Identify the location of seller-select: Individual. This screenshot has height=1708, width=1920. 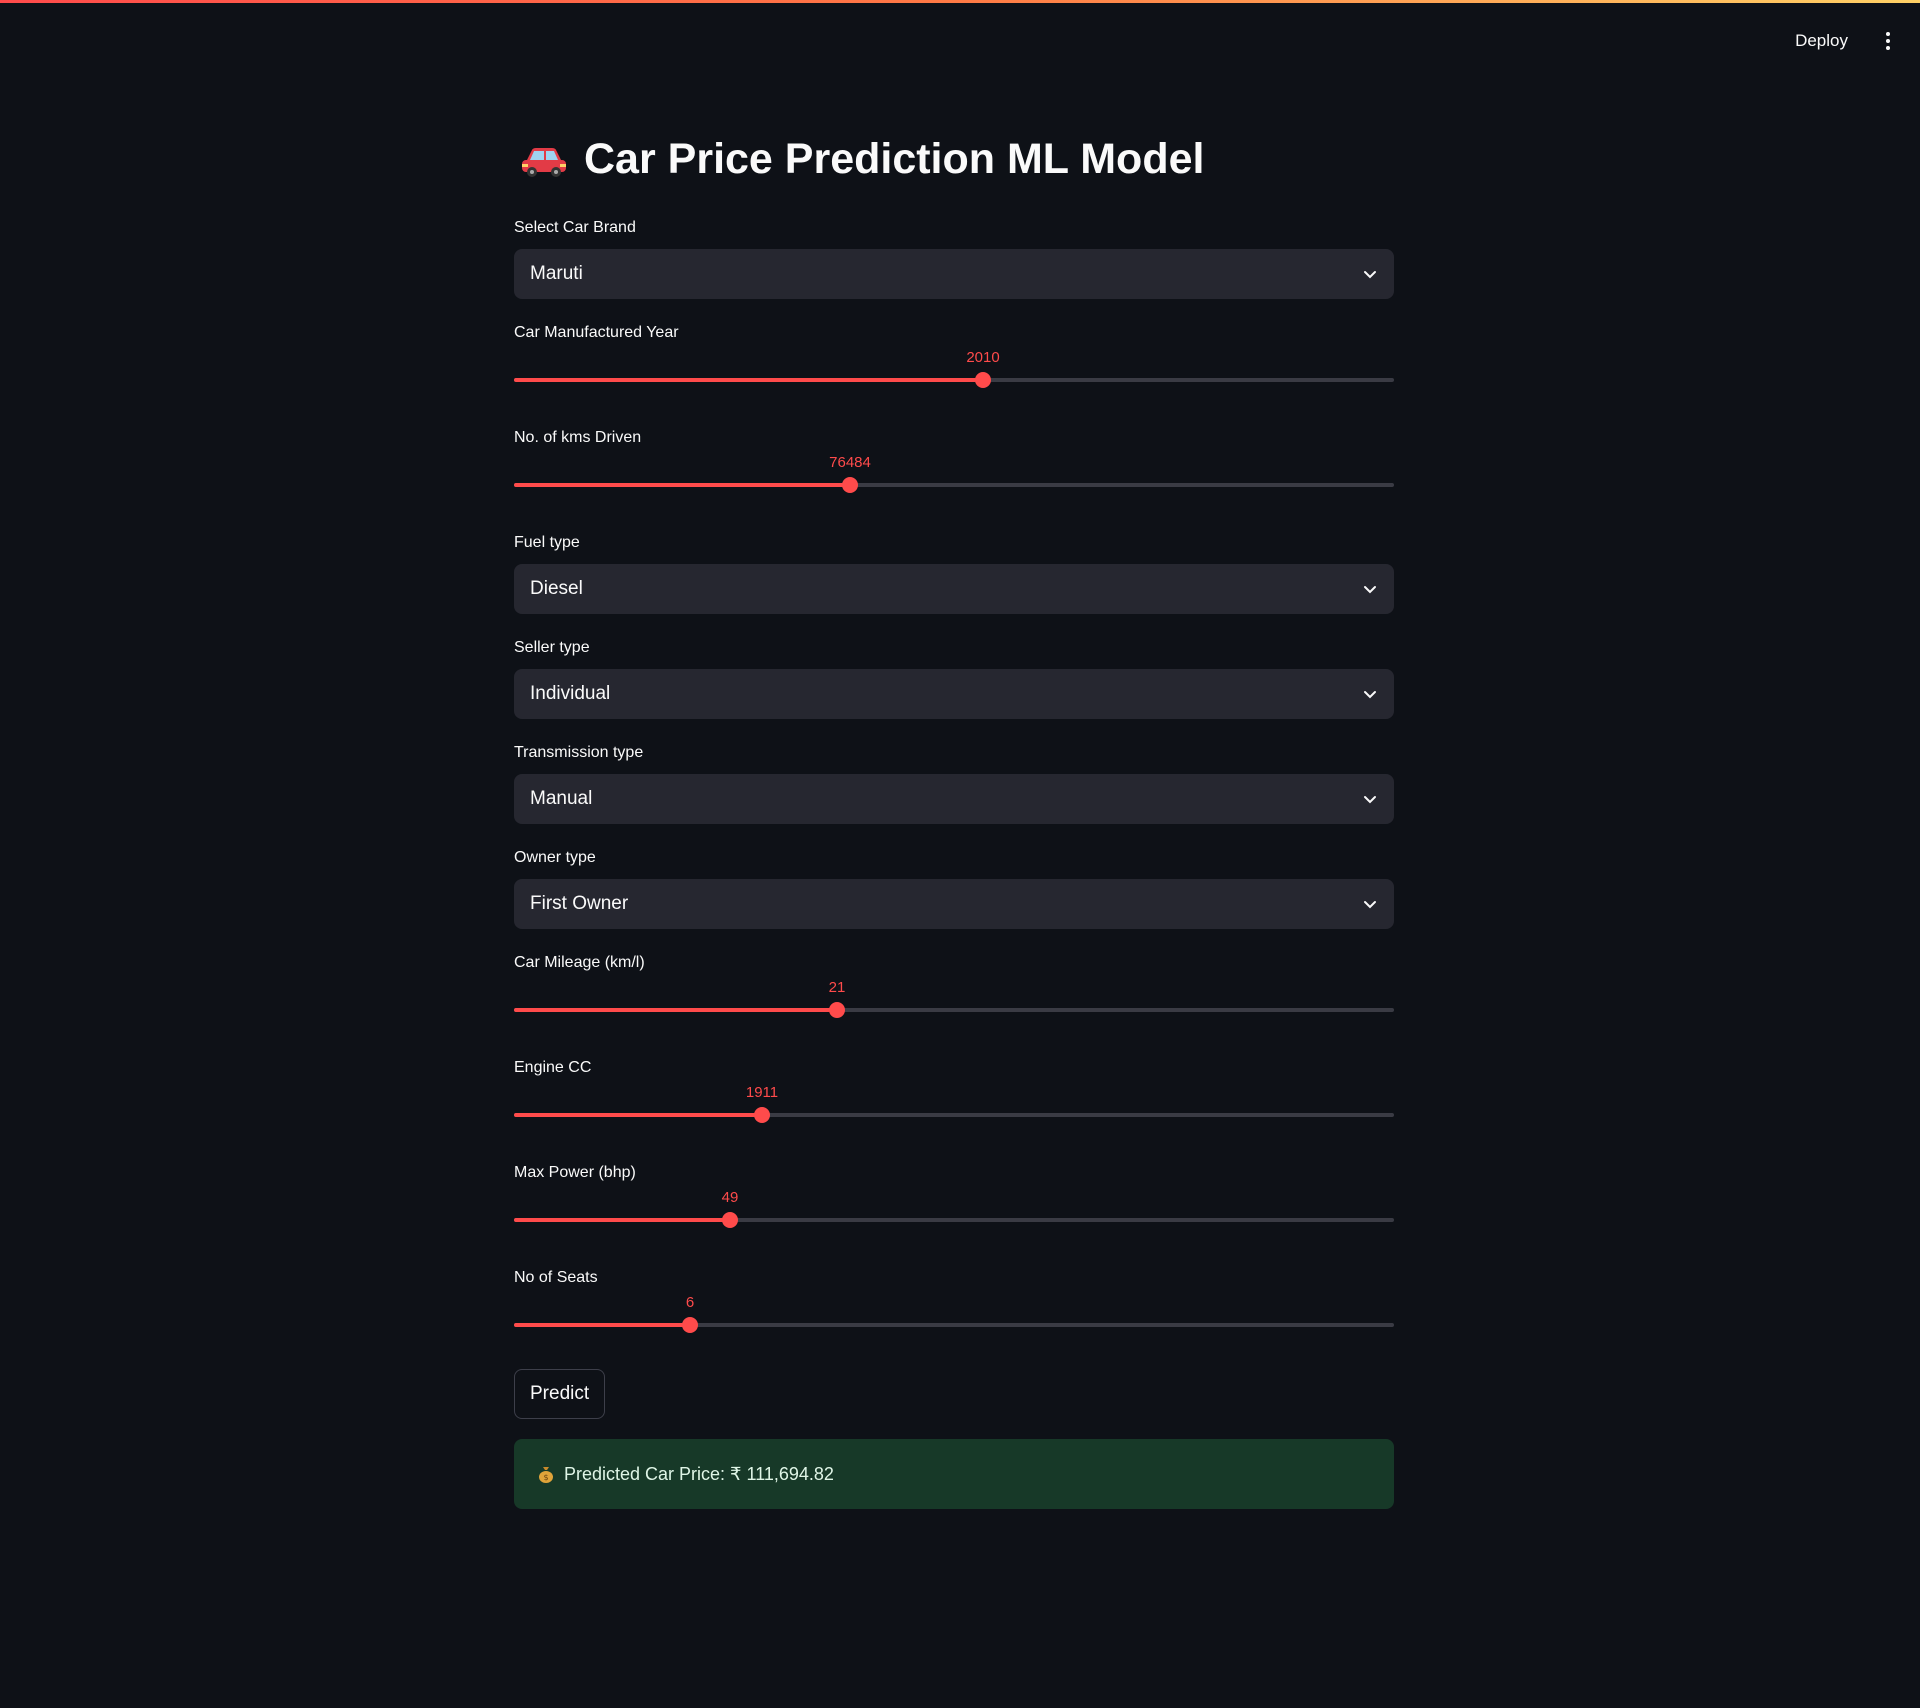
(954, 694).